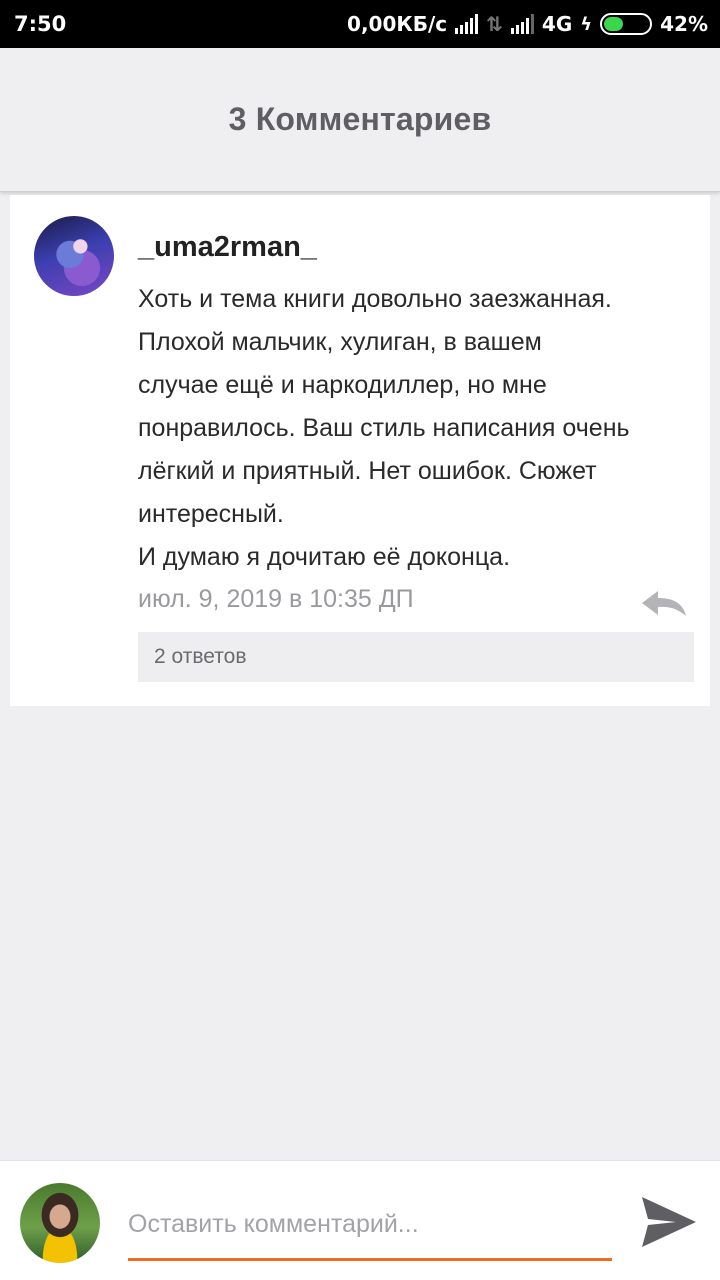 This screenshot has width=720, height=1280. What do you see at coordinates (60, 1223) in the screenshot?
I see `current-user-avatar` at bounding box center [60, 1223].